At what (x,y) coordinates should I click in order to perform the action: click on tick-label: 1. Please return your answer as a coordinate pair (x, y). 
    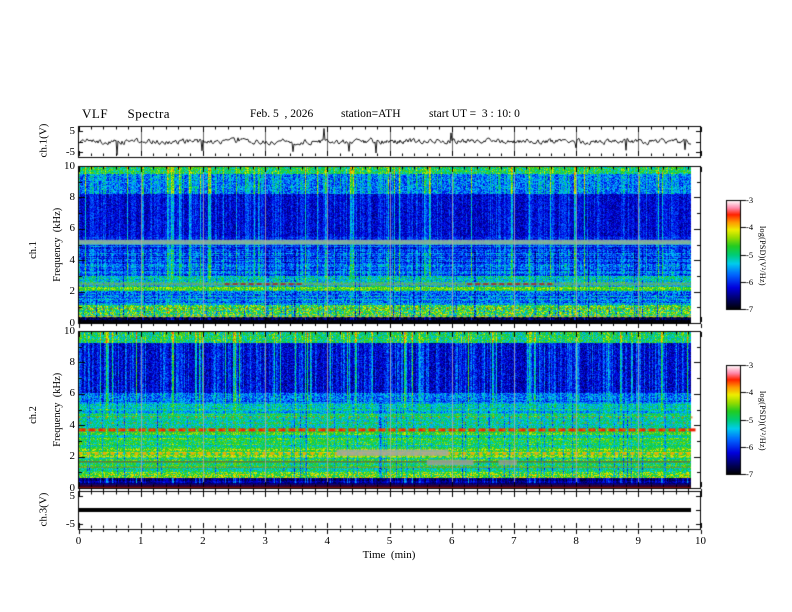
    Looking at the image, I should click on (140, 541).